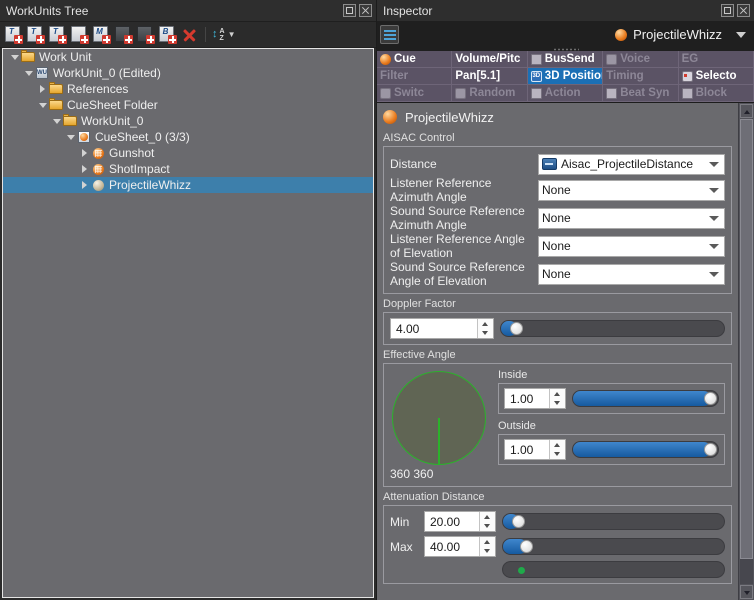  Describe the element at coordinates (557, 394) in the screenshot. I see `inside-increment-button` at that location.